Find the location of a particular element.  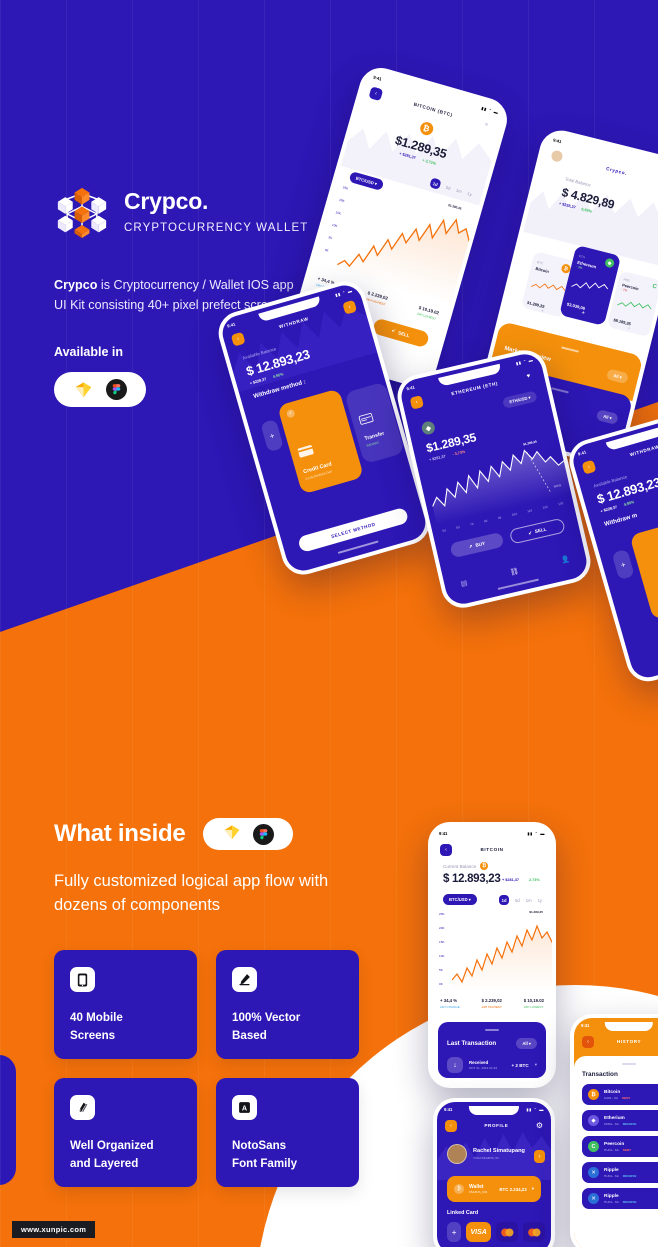

tx-status: SENT is located at coordinates (627, 1149).